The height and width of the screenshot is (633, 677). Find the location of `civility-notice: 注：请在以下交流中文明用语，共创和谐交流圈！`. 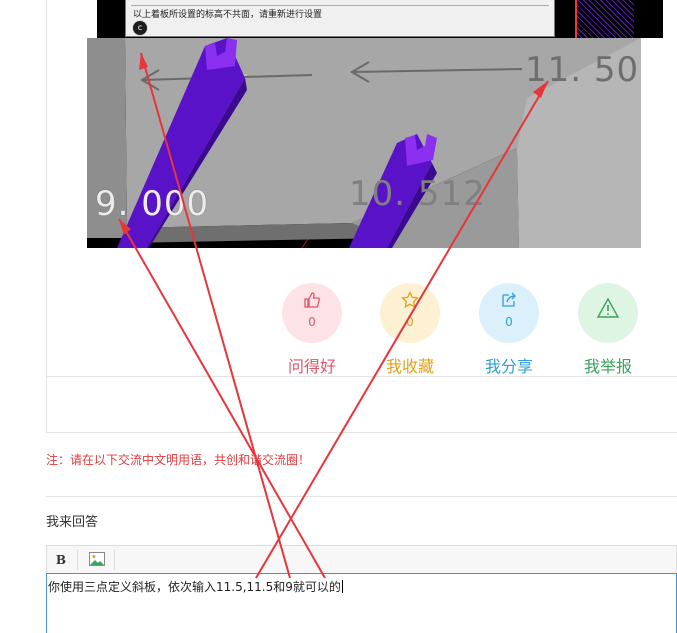

civility-notice: 注：请在以下交流中文明用语，共创和谐交流圈！ is located at coordinates (178, 460).